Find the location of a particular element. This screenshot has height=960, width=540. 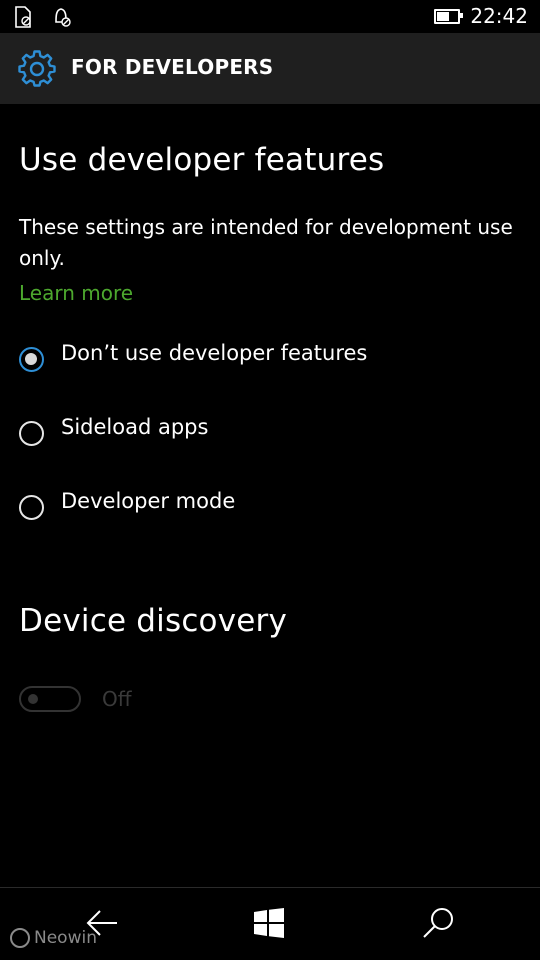

back-arrow-icon is located at coordinates (102, 925).